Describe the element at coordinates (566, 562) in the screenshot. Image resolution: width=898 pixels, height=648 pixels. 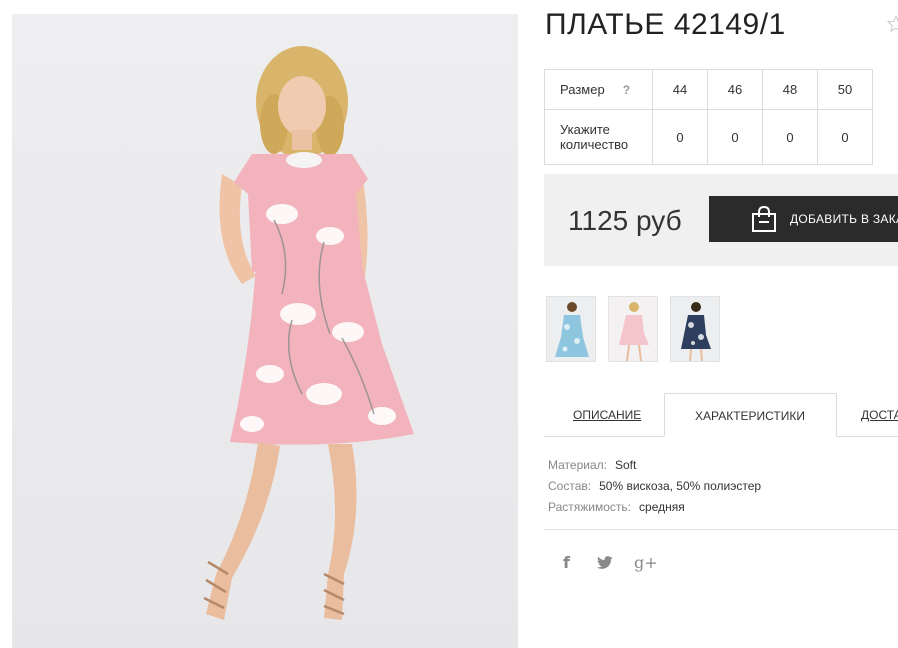
I see `facebook-icon: f` at that location.